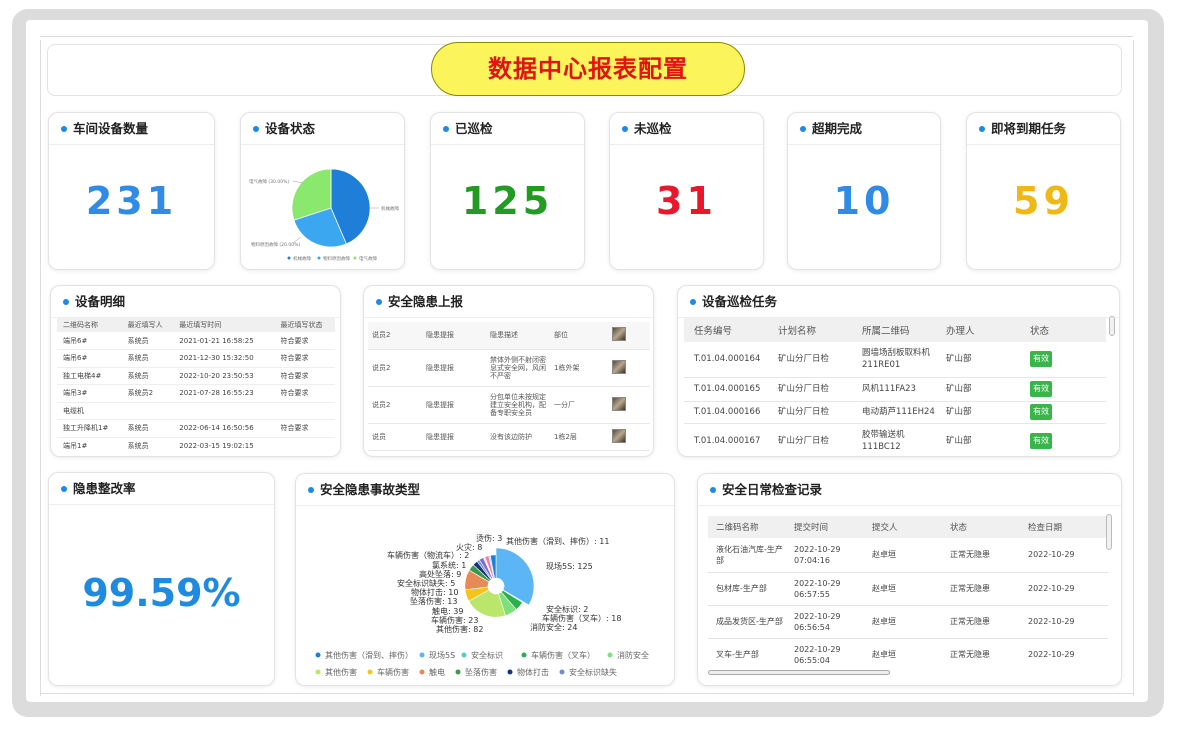  Describe the element at coordinates (269, 181) in the screenshot. I see `pie-label: 电气故障 (30.00%)` at that location.